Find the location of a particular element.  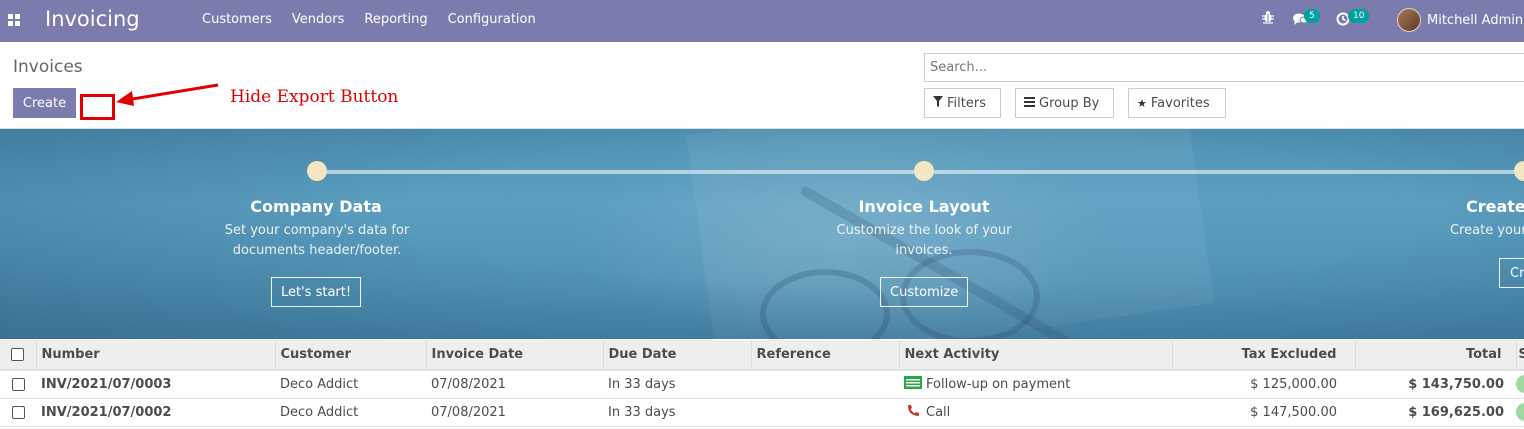

filter-icon is located at coordinates (938, 103).